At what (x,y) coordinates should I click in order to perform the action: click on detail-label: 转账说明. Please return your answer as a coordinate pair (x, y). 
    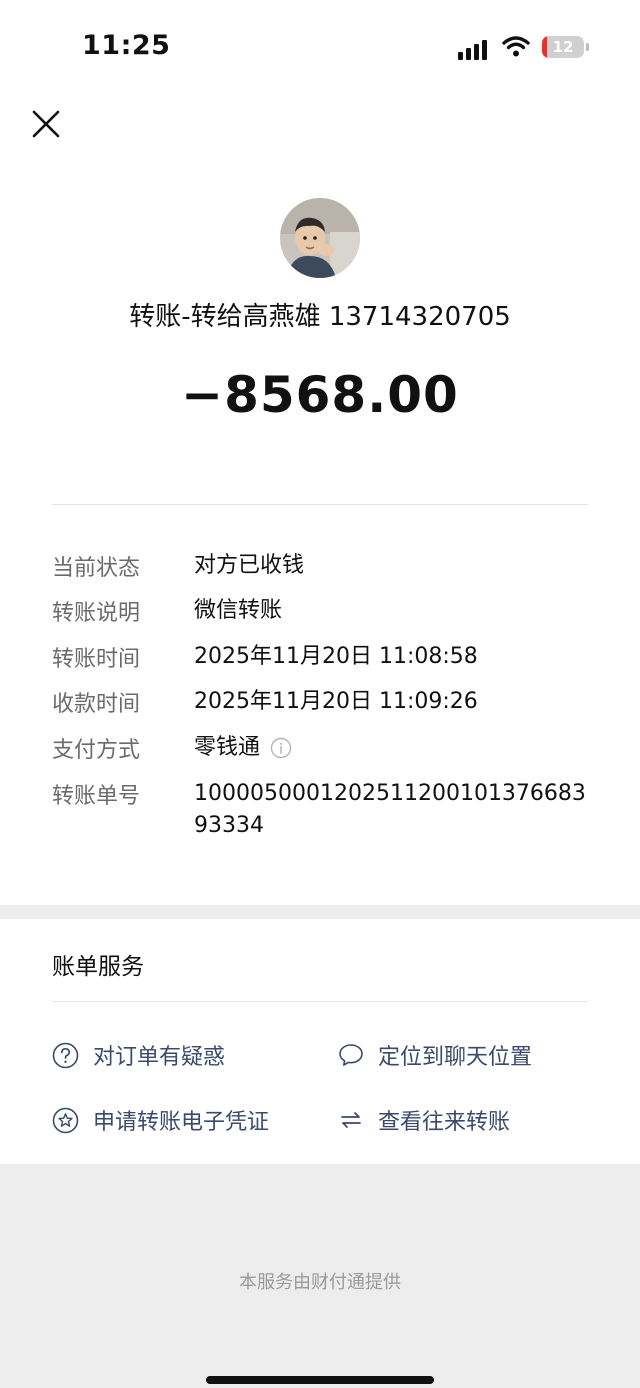
    Looking at the image, I should click on (96, 613).